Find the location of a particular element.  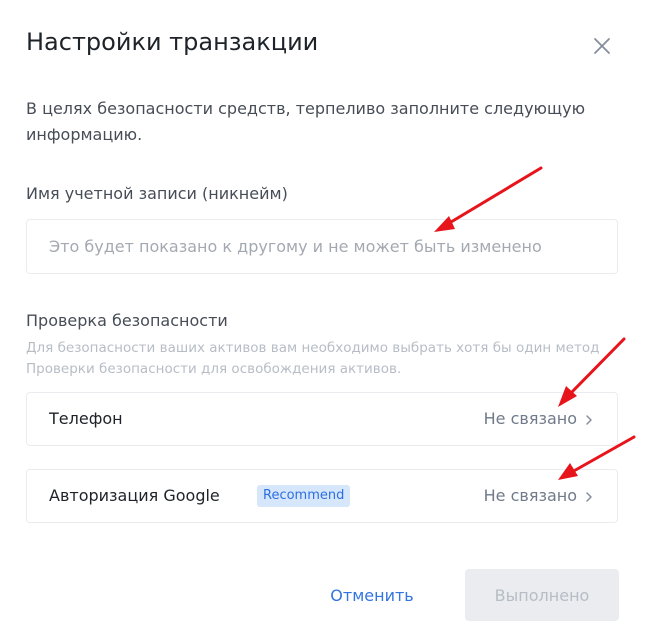

google-auth-option-label: Авторизация Google is located at coordinates (134, 495).